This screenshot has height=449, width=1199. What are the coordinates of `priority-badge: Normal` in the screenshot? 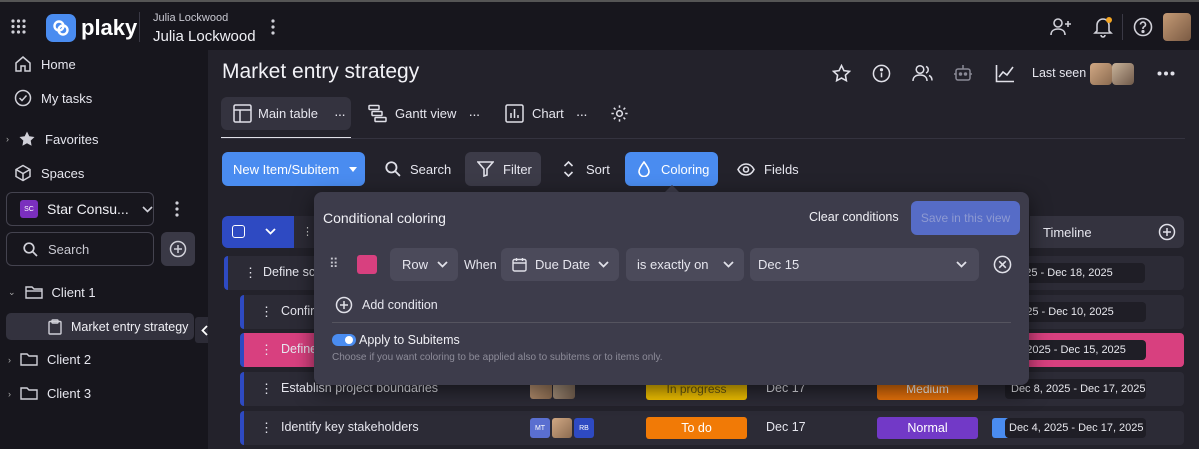 It's located at (927, 428).